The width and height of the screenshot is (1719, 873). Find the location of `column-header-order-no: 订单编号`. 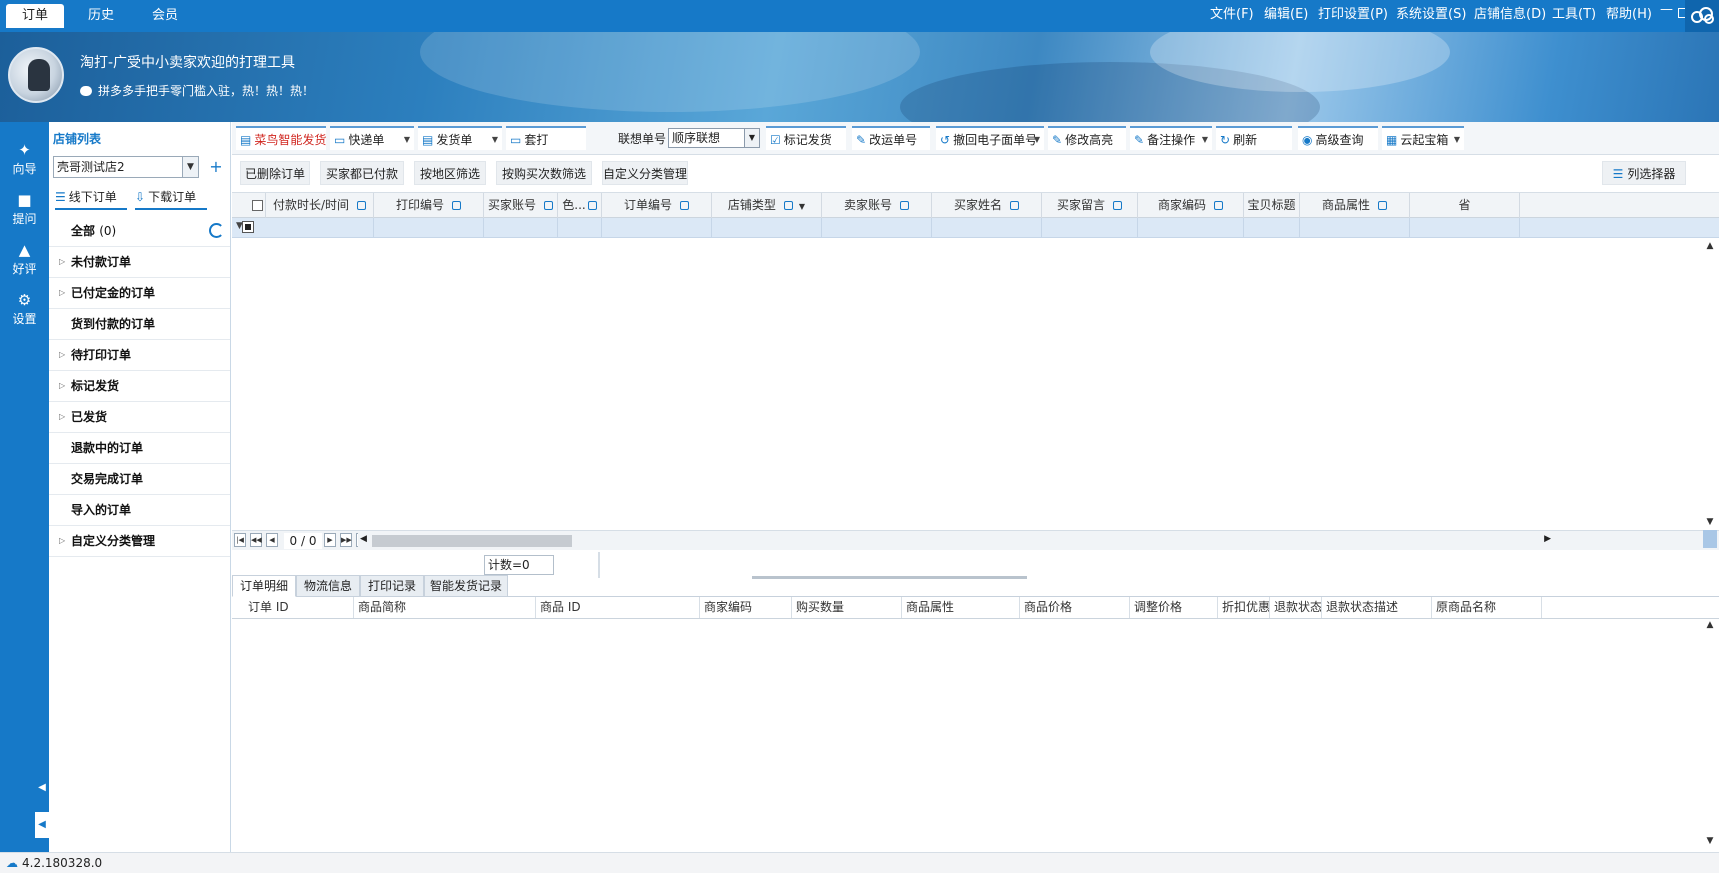

column-header-order-no: 订单编号 is located at coordinates (657, 205).